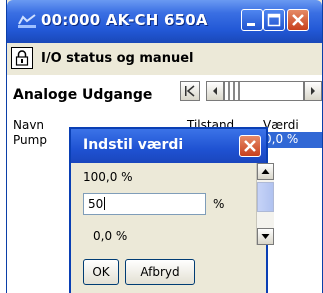 This screenshot has width=323, height=293. I want to click on chevron-right-icon, so click(313, 91).